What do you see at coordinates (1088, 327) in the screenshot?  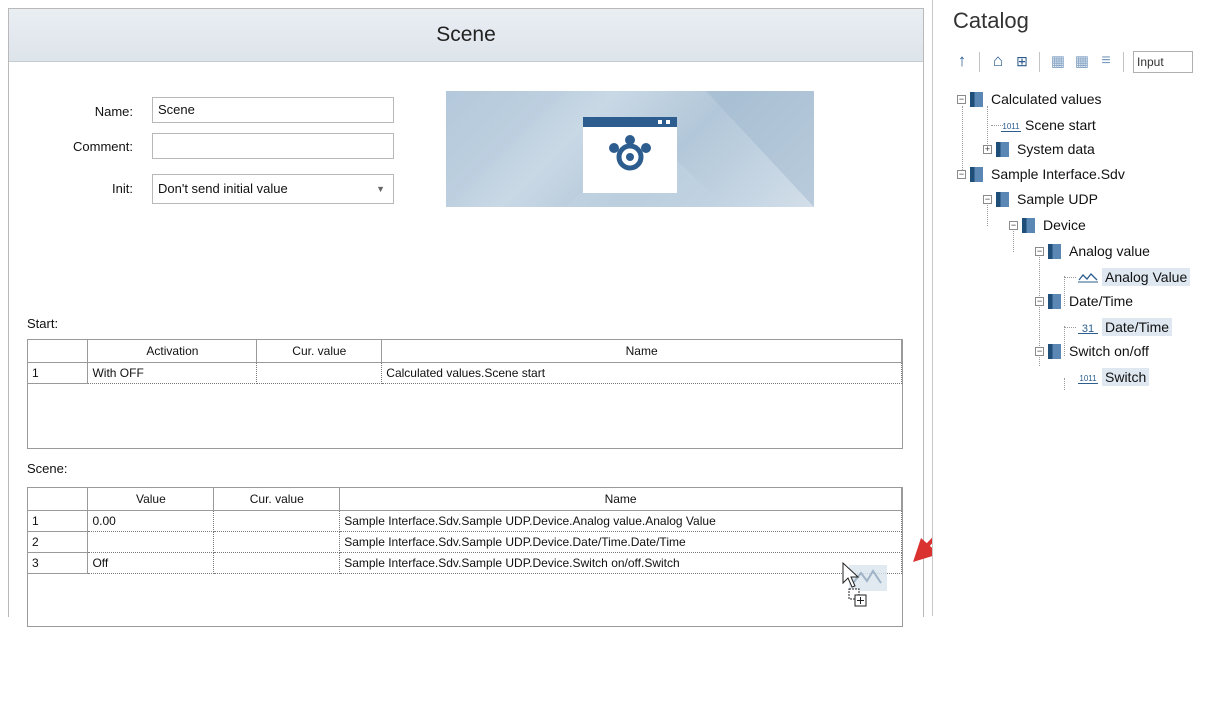 I see `calendar-icon: 31` at bounding box center [1088, 327].